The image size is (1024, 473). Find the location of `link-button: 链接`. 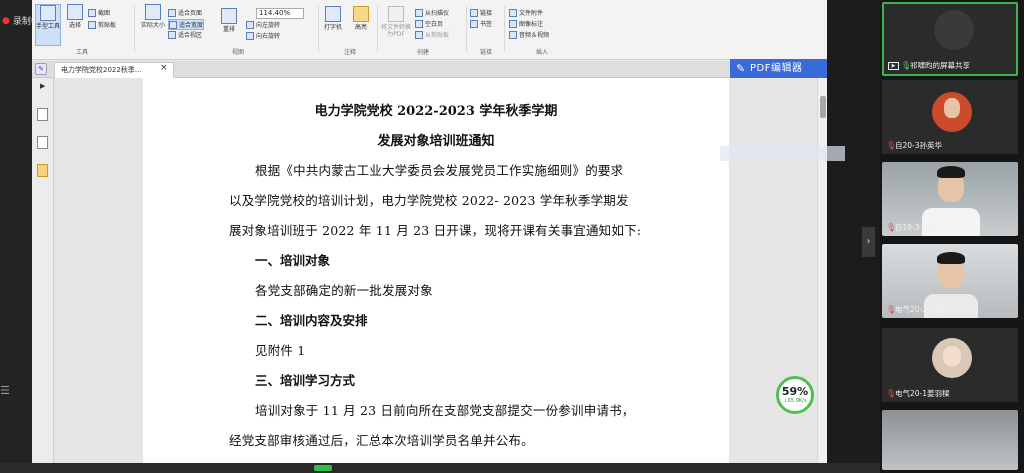

link-button: 链接 is located at coordinates (481, 12).